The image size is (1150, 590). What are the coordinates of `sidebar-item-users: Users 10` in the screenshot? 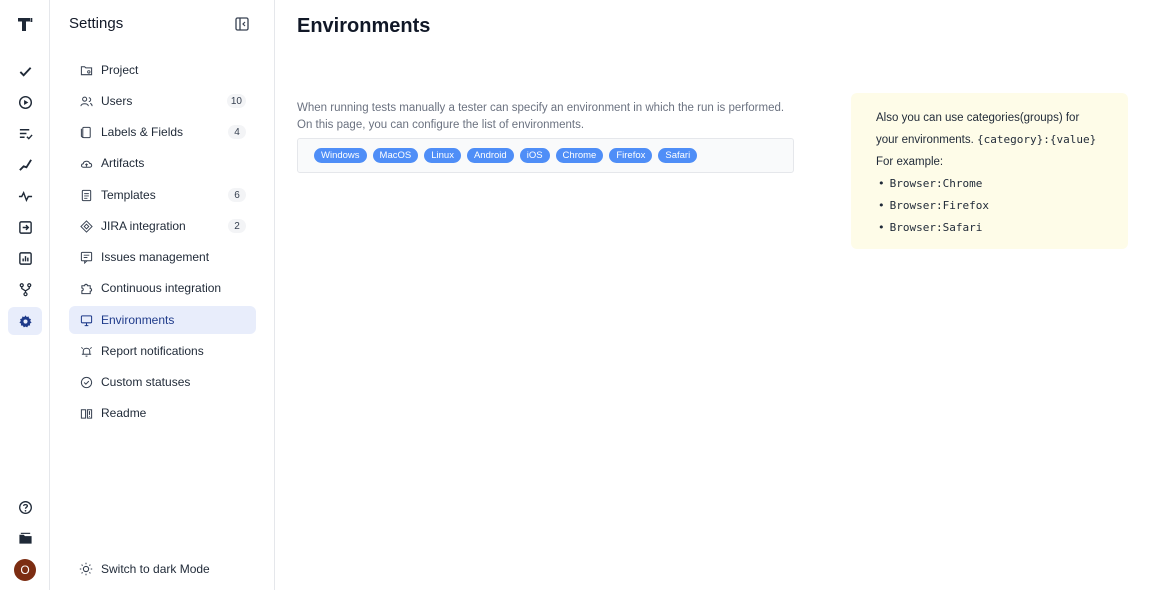 It's located at (162, 101).